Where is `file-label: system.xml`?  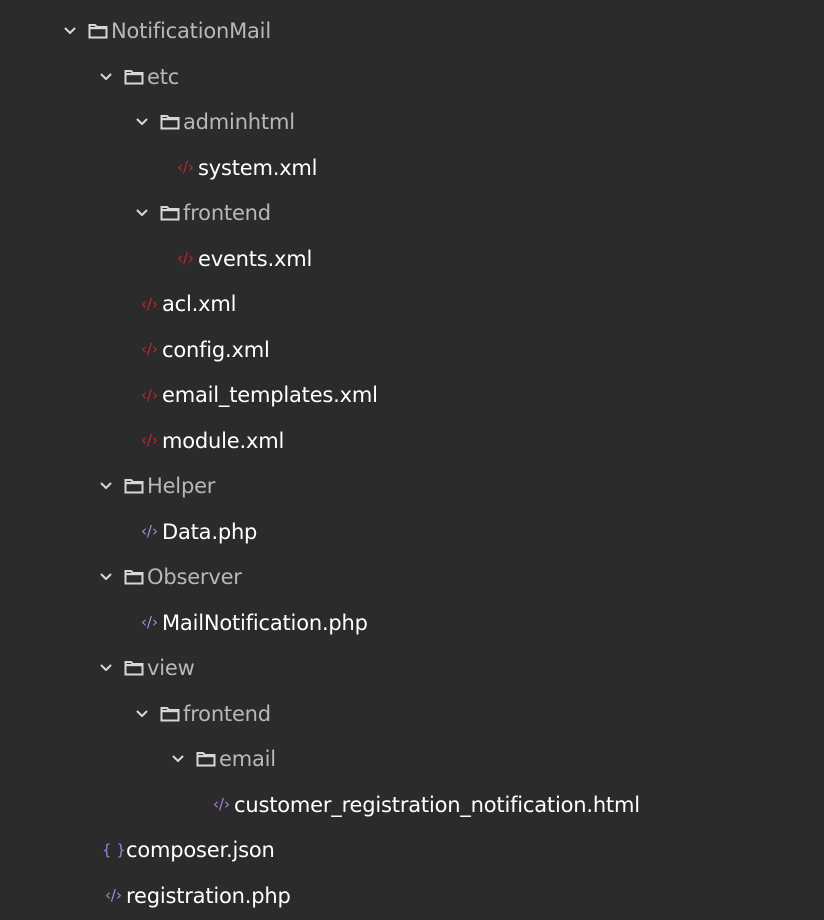 file-label: system.xml is located at coordinates (258, 167).